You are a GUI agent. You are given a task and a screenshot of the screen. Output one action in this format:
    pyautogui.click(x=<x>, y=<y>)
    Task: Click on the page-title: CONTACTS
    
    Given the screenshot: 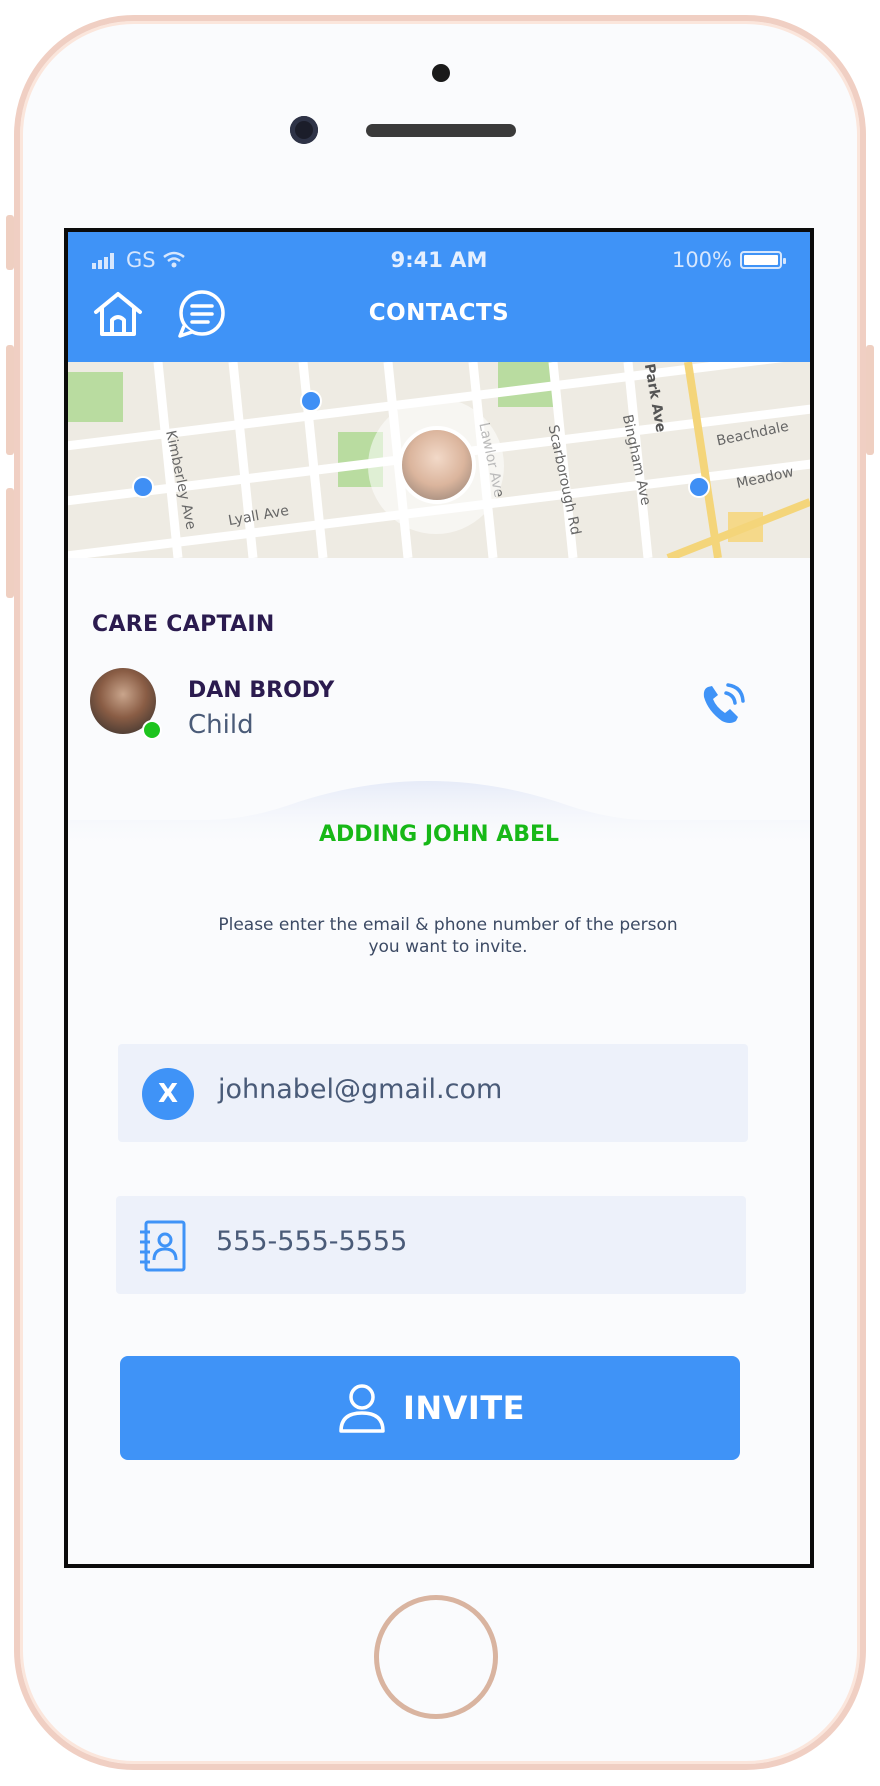 What is the action you would take?
    pyautogui.click(x=439, y=313)
    